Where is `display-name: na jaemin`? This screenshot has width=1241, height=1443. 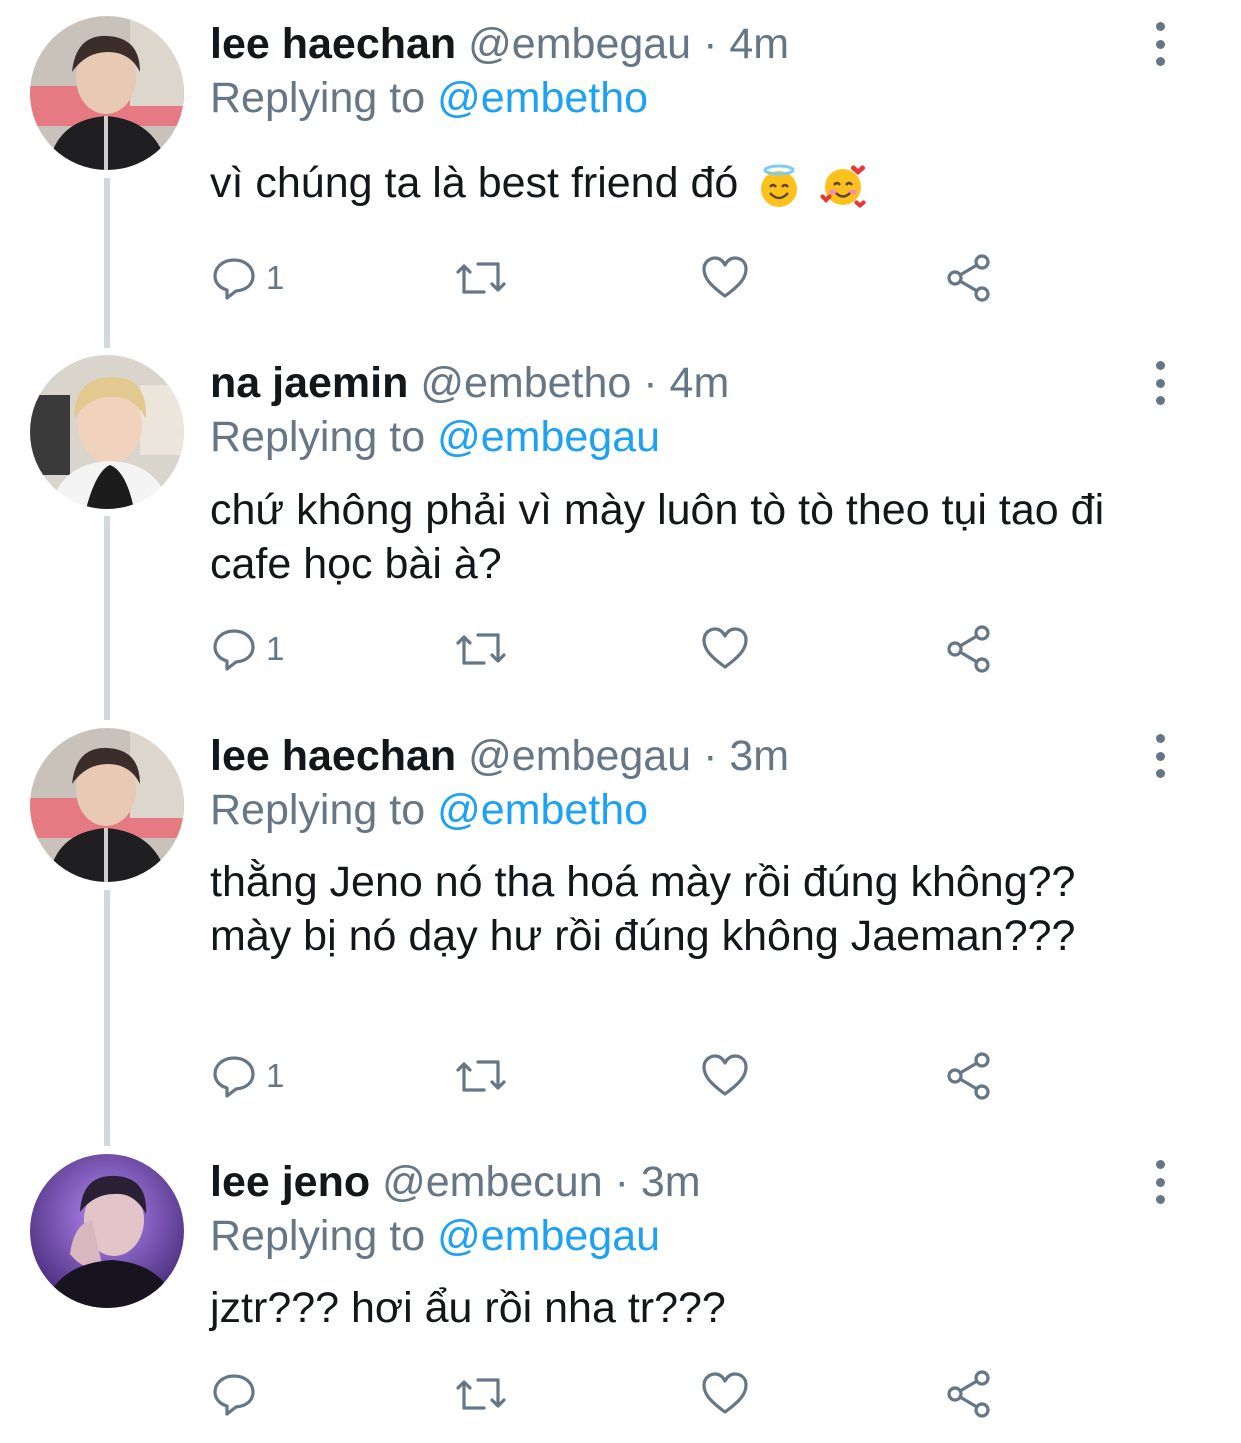 display-name: na jaemin is located at coordinates (309, 383).